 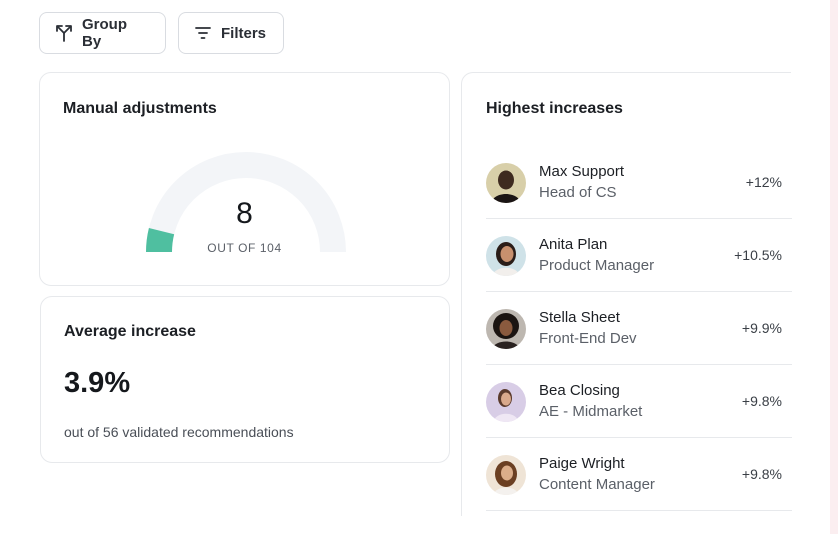 I want to click on filters-button: Filters, so click(x=231, y=33).